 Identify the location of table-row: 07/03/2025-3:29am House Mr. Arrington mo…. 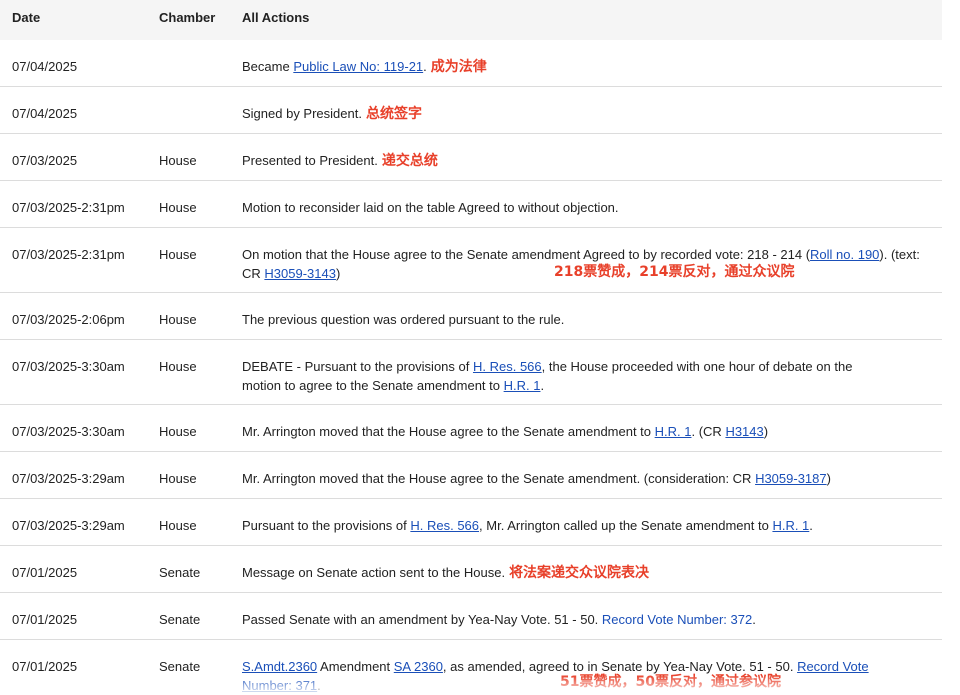
(471, 475).